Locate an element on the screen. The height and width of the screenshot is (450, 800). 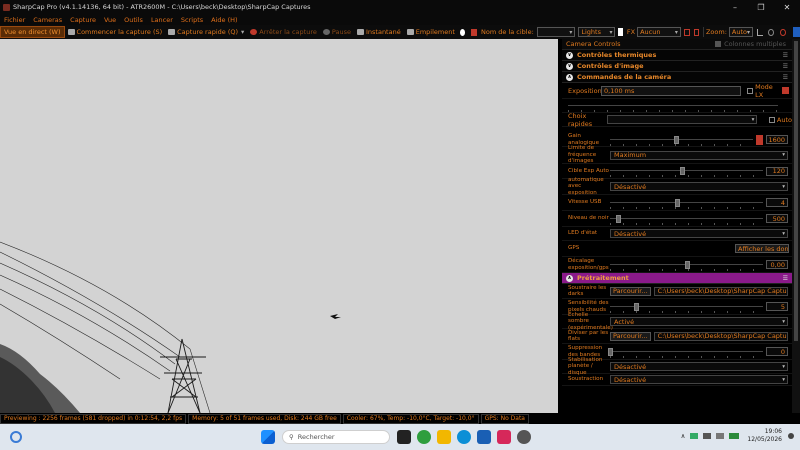
quick-choices-select: ▾ is located at coordinates (682, 119).